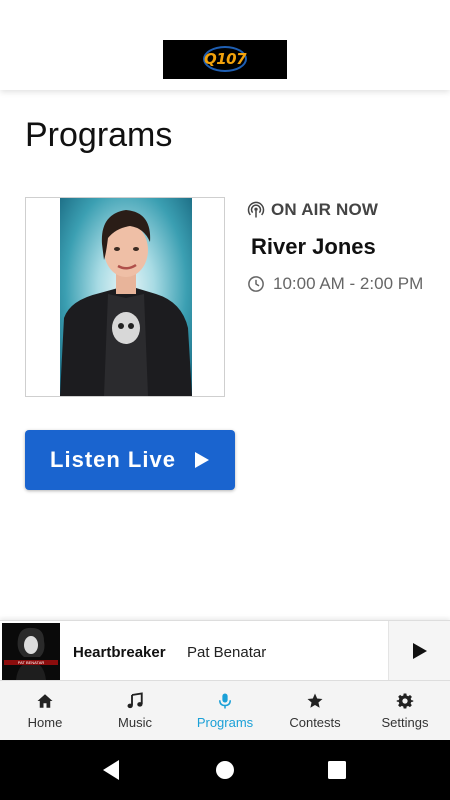  Describe the element at coordinates (113, 459) in the screenshot. I see `listen-live-label: Listen Live` at that location.